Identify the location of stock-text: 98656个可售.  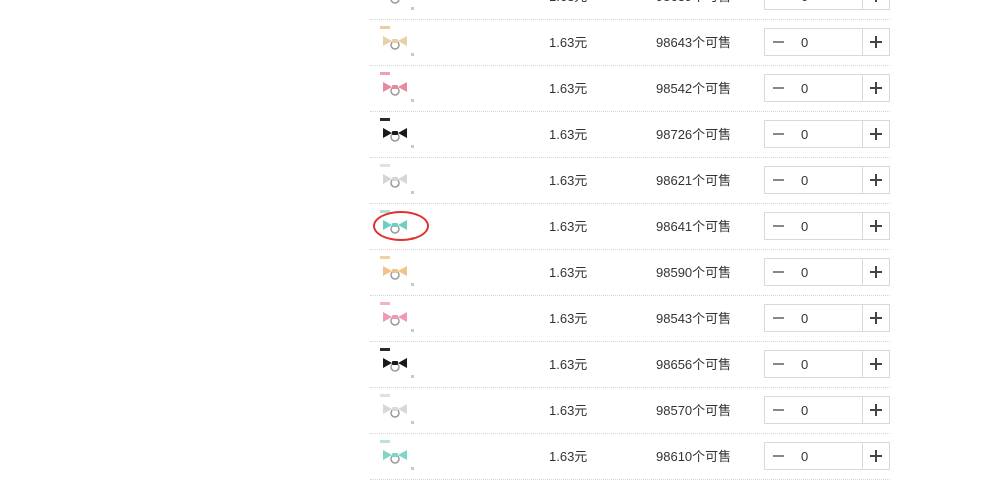
(694, 364).